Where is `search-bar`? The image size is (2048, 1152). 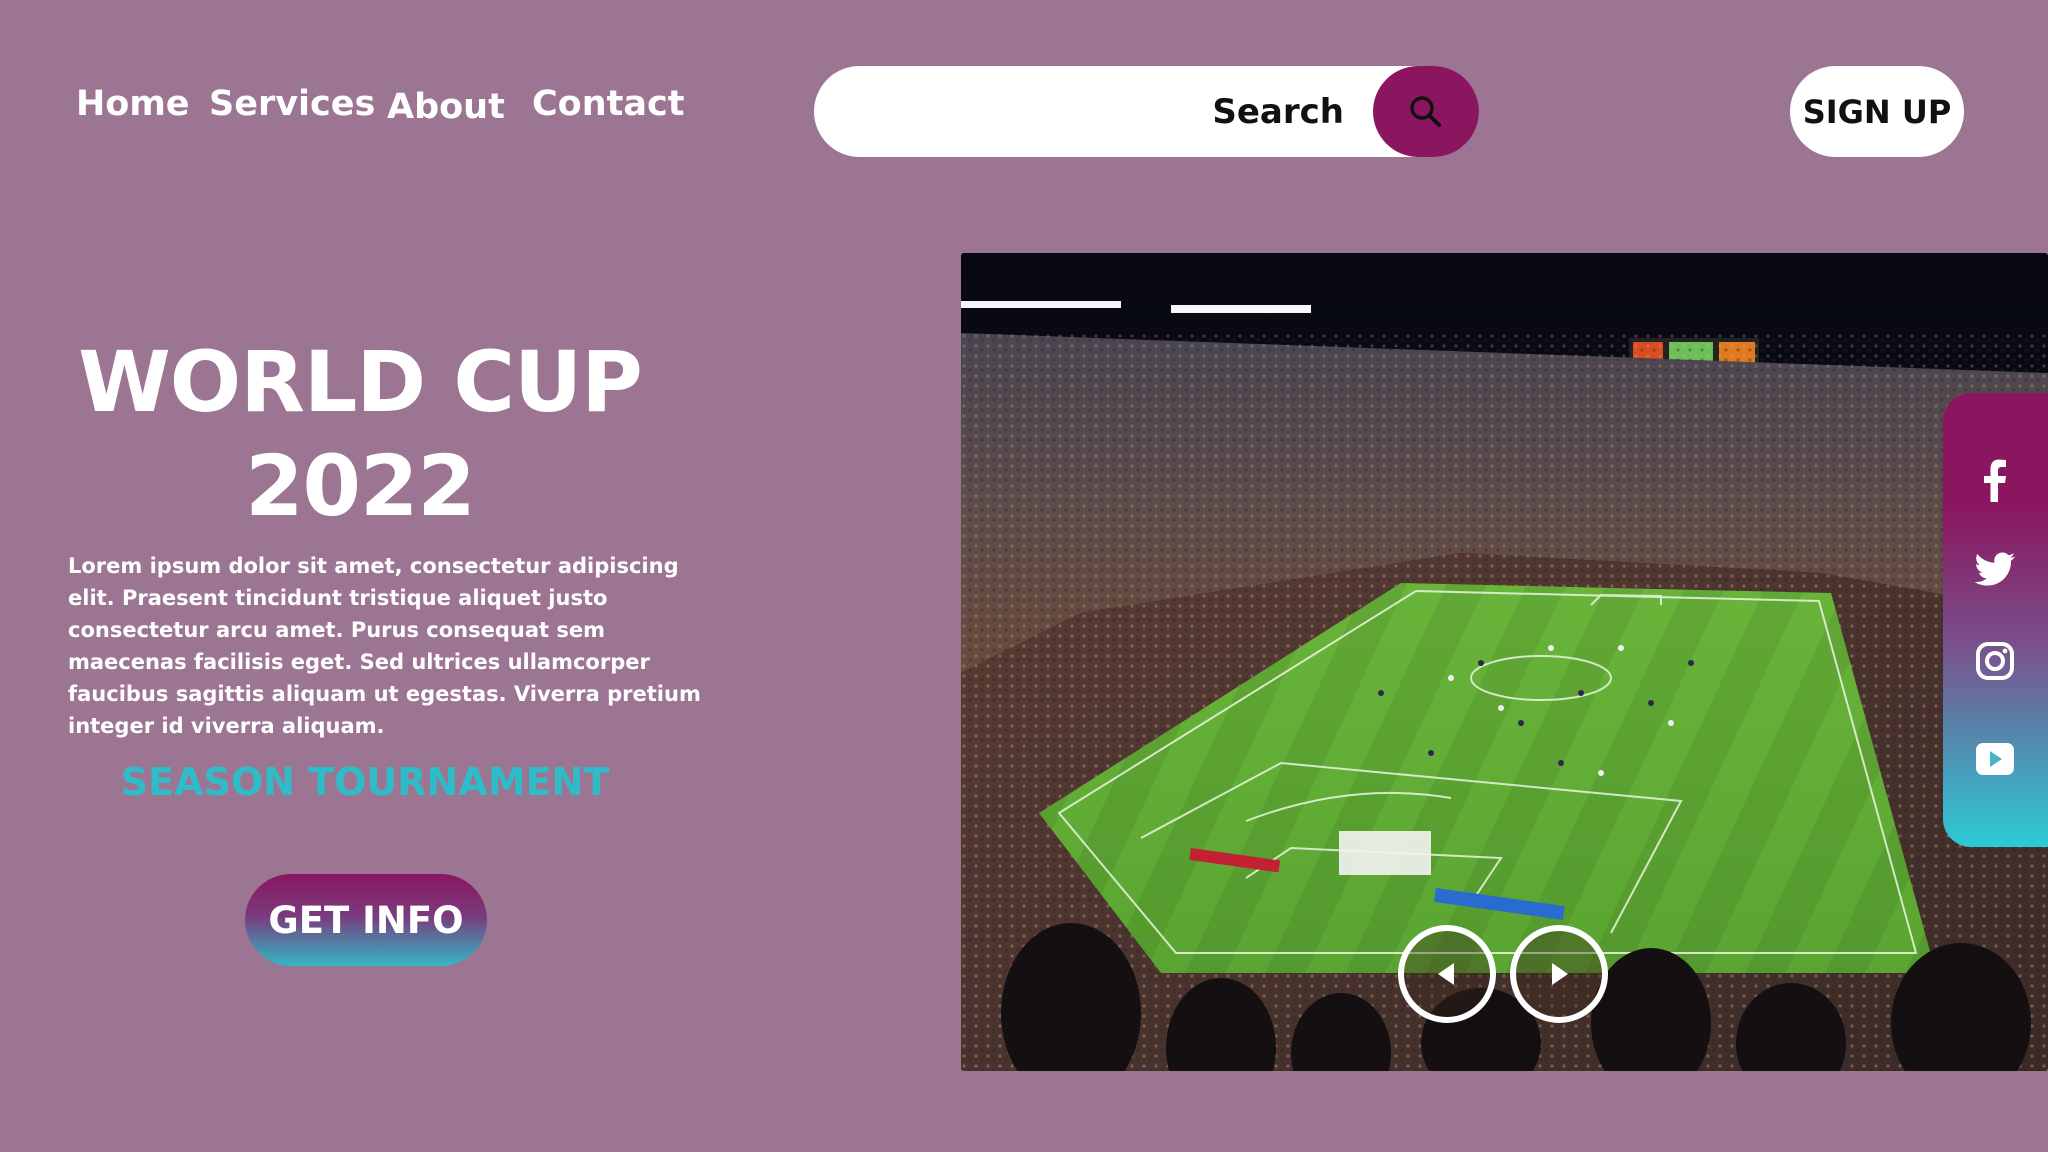 search-bar is located at coordinates (1146, 111).